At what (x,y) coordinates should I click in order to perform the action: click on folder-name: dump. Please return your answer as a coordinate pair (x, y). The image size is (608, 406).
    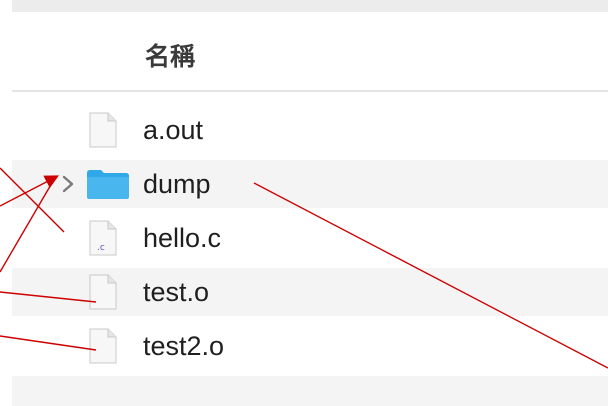
    Looking at the image, I should click on (177, 184).